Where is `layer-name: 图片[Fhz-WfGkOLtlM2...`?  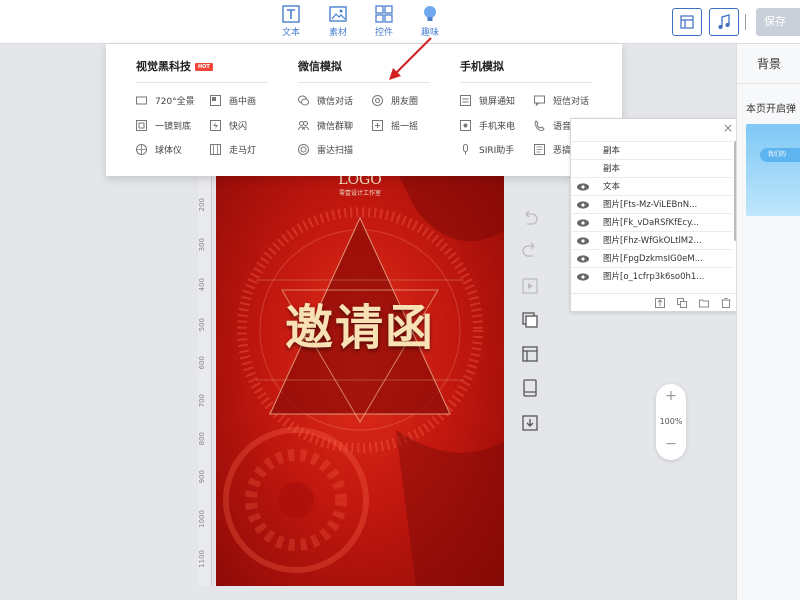
layer-name: 图片[Fhz-WfGkOLtlM2... is located at coordinates (652, 241).